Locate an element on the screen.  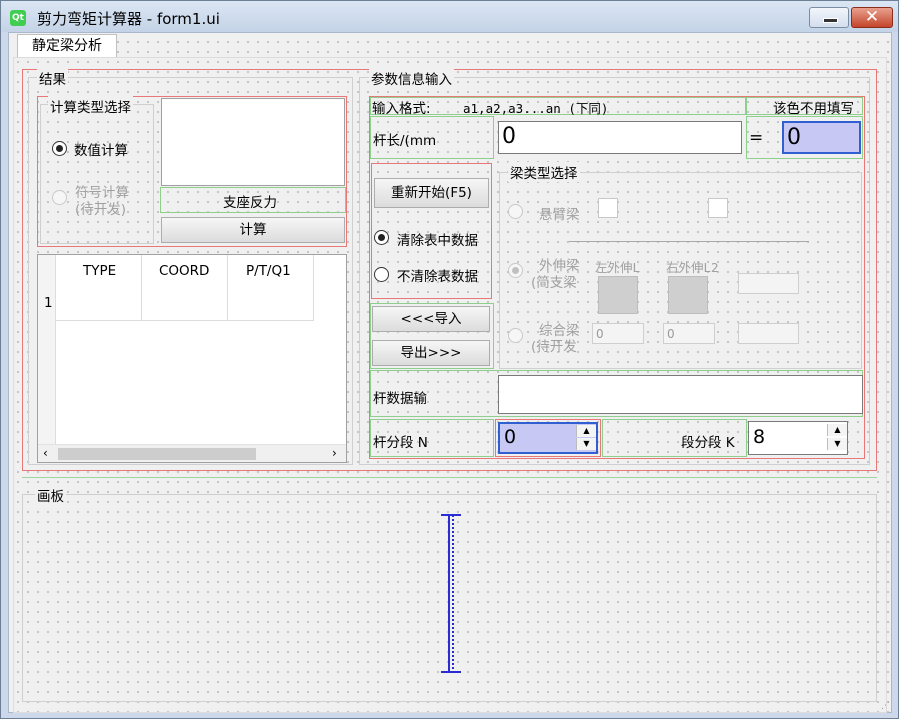
separator-line is located at coordinates (689, 241).